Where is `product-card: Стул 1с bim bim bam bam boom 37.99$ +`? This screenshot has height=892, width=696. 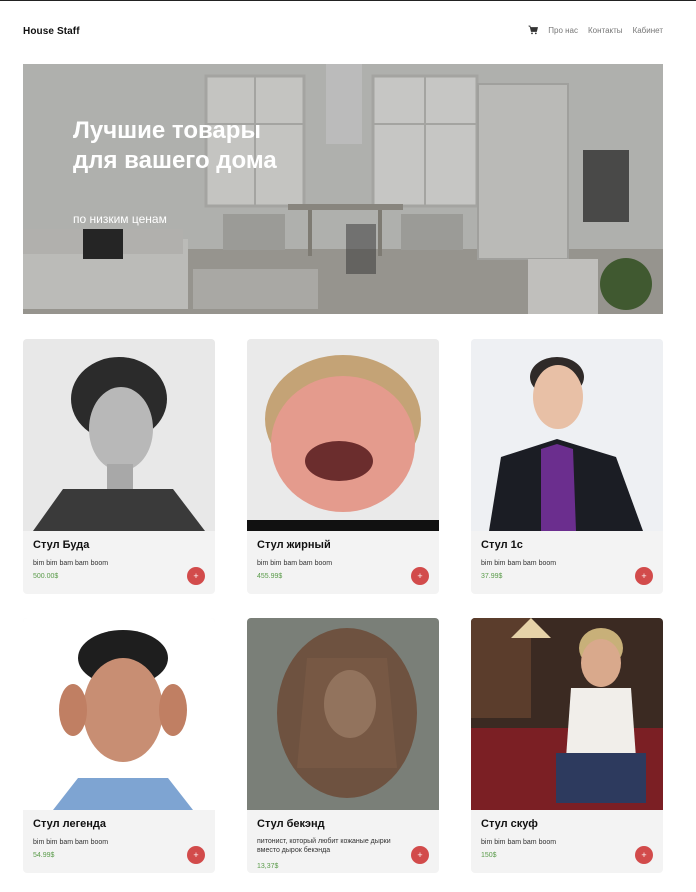 product-card: Стул 1с bim bim bam bam boom 37.99$ + is located at coordinates (567, 466).